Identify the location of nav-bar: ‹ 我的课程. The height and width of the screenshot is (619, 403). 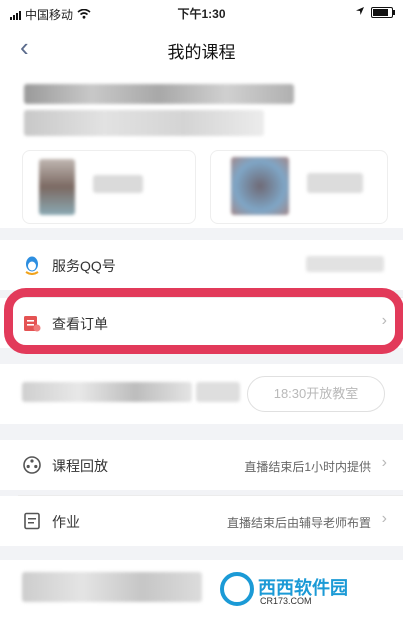
(201, 48).